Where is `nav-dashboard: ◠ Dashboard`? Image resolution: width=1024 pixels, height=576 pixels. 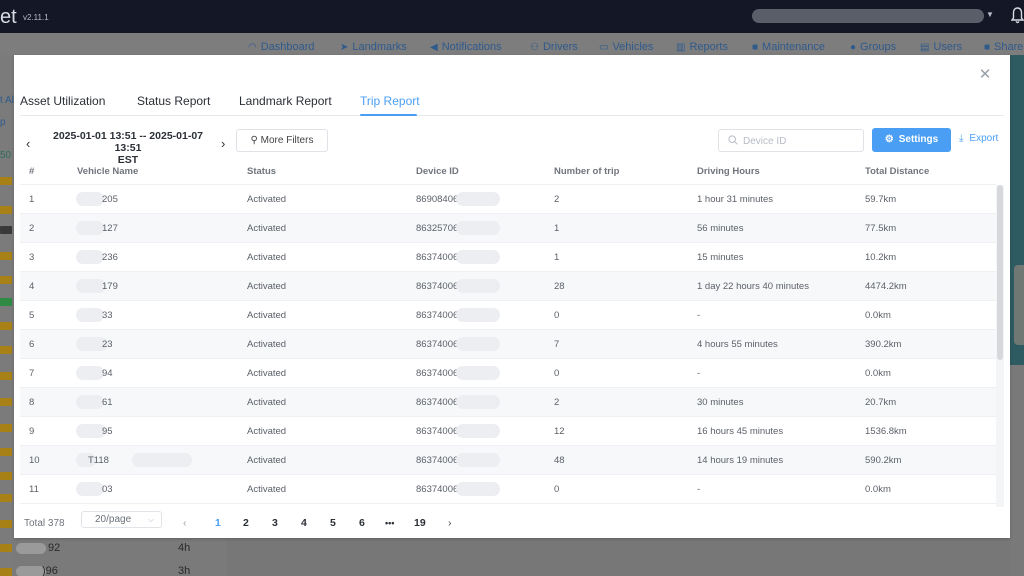 nav-dashboard: ◠ Dashboard is located at coordinates (281, 47).